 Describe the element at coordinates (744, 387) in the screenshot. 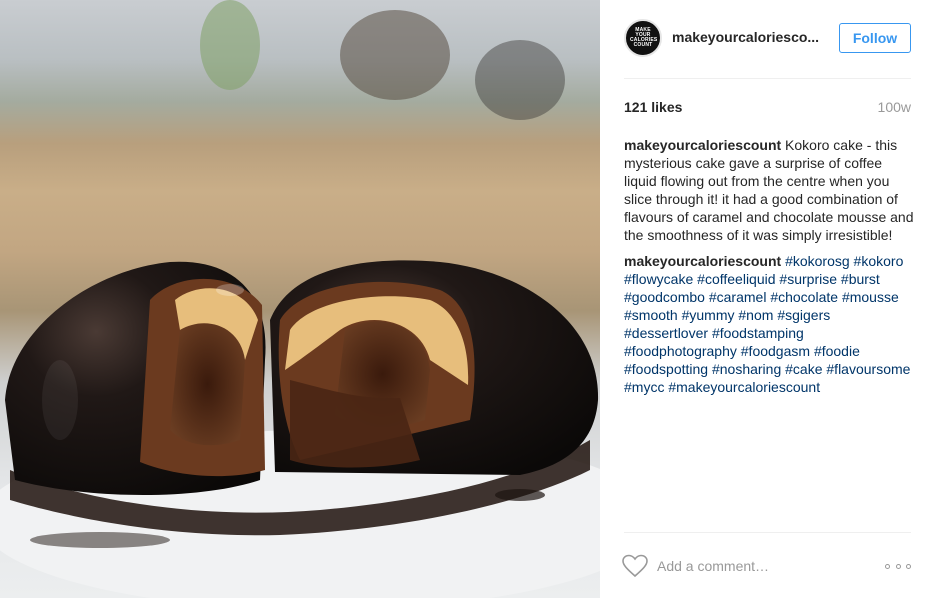

I see `hashtag-link: #makeyourcaloriescount` at that location.